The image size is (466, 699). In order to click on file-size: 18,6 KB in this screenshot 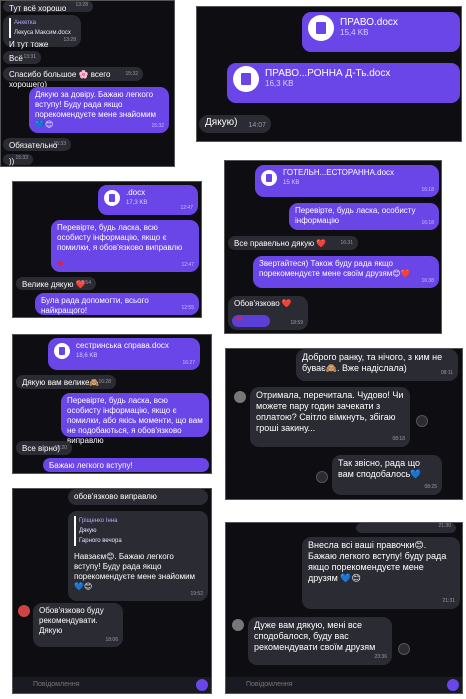, I will do `click(87, 356)`.